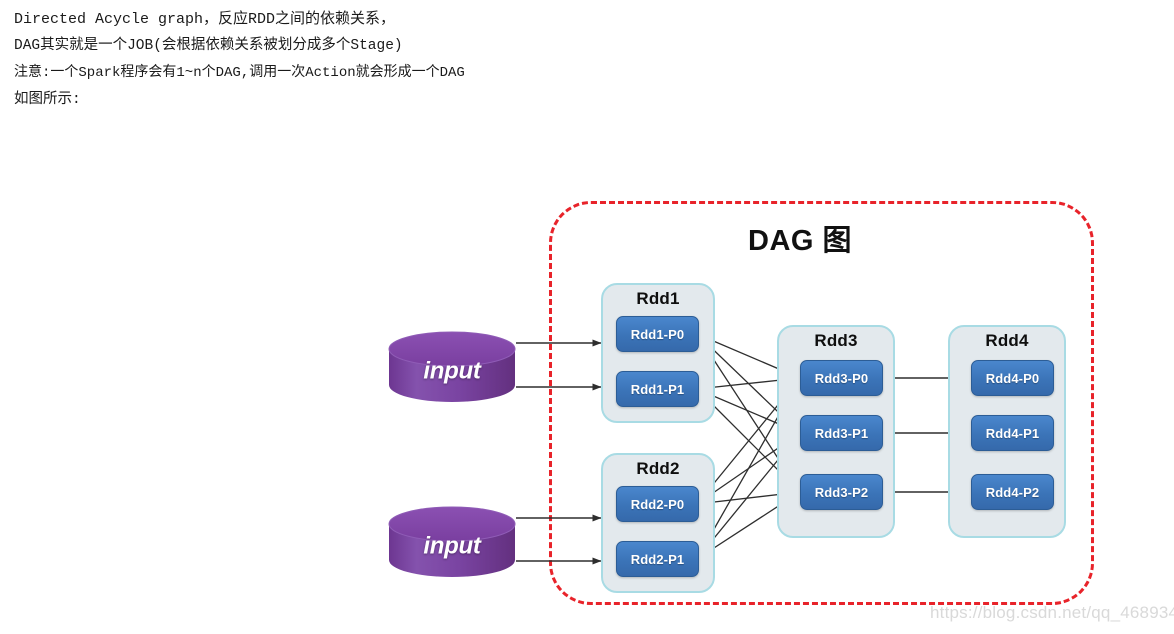  I want to click on partition-rdd4-p2-label: Rdd4-P2, so click(1012, 492).